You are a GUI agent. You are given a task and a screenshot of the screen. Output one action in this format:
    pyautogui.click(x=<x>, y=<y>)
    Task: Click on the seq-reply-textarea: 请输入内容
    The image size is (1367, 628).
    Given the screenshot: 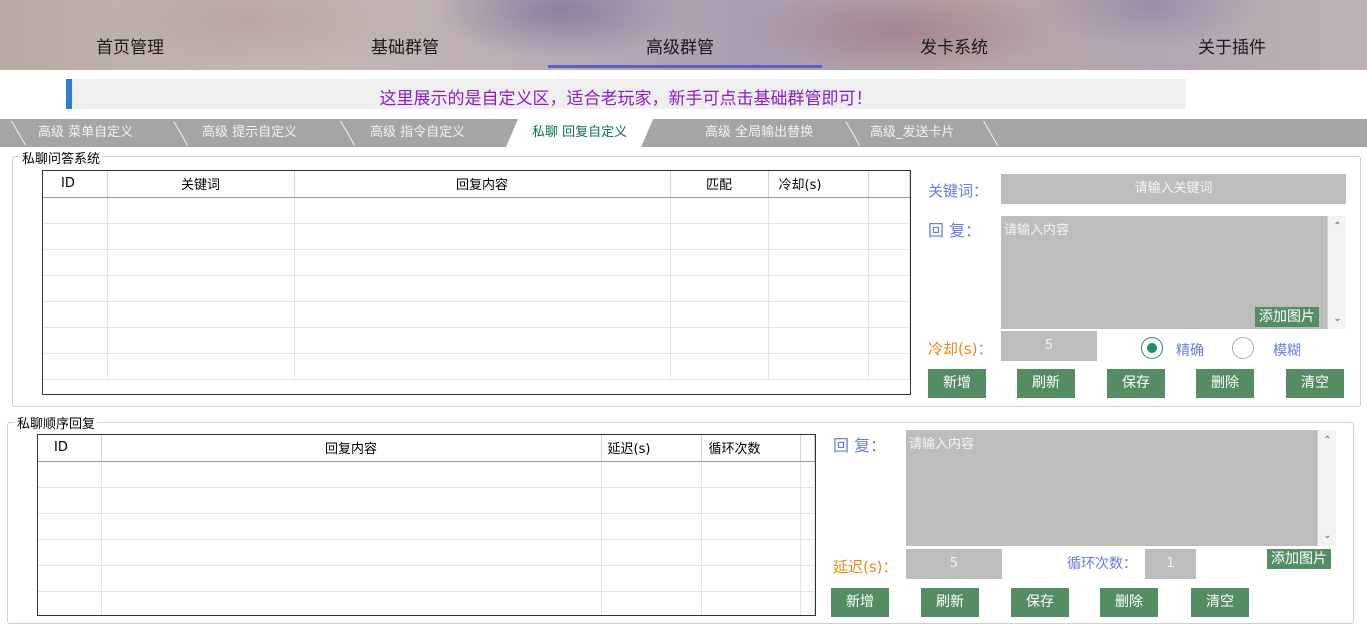 What is the action you would take?
    pyautogui.click(x=1112, y=488)
    